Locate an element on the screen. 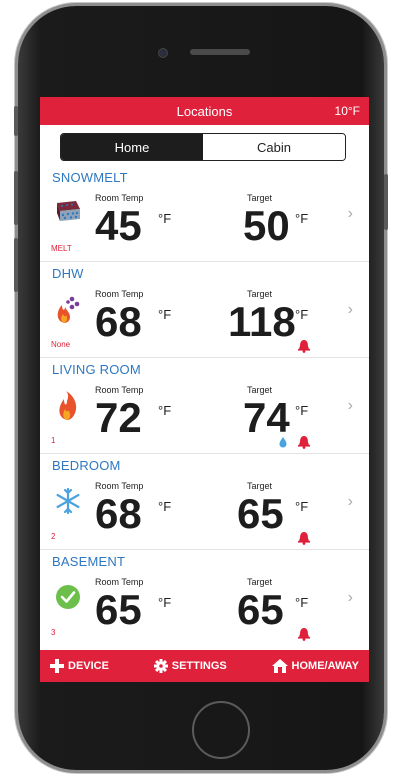 The height and width of the screenshot is (777, 398). snowflake-icon is located at coordinates (68, 501).